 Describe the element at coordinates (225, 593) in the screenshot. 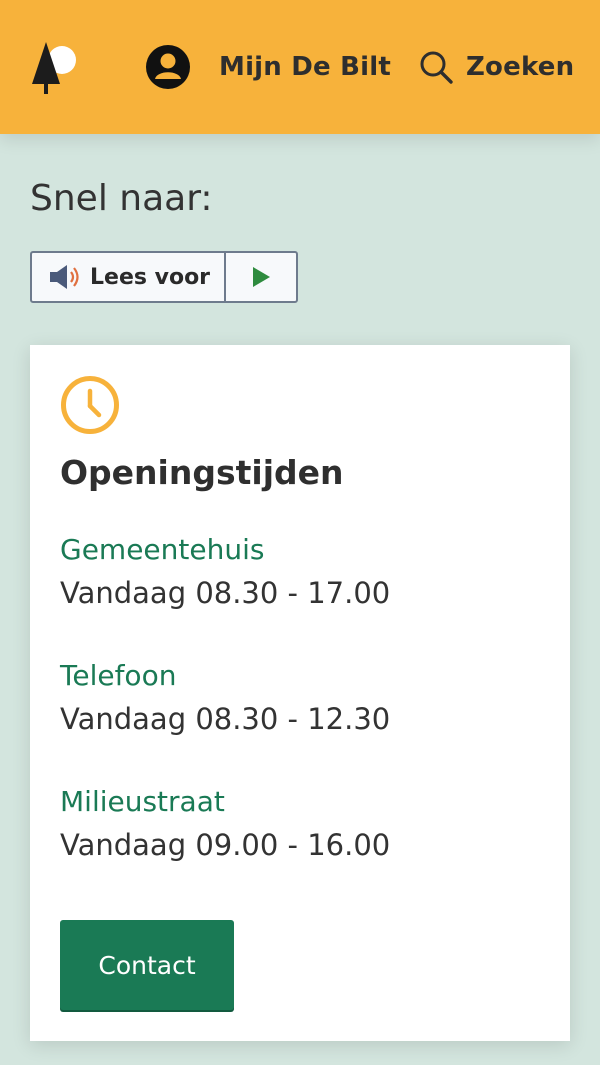

I see `opening-item-hours: Vandaag 08.30 - 17.00` at that location.